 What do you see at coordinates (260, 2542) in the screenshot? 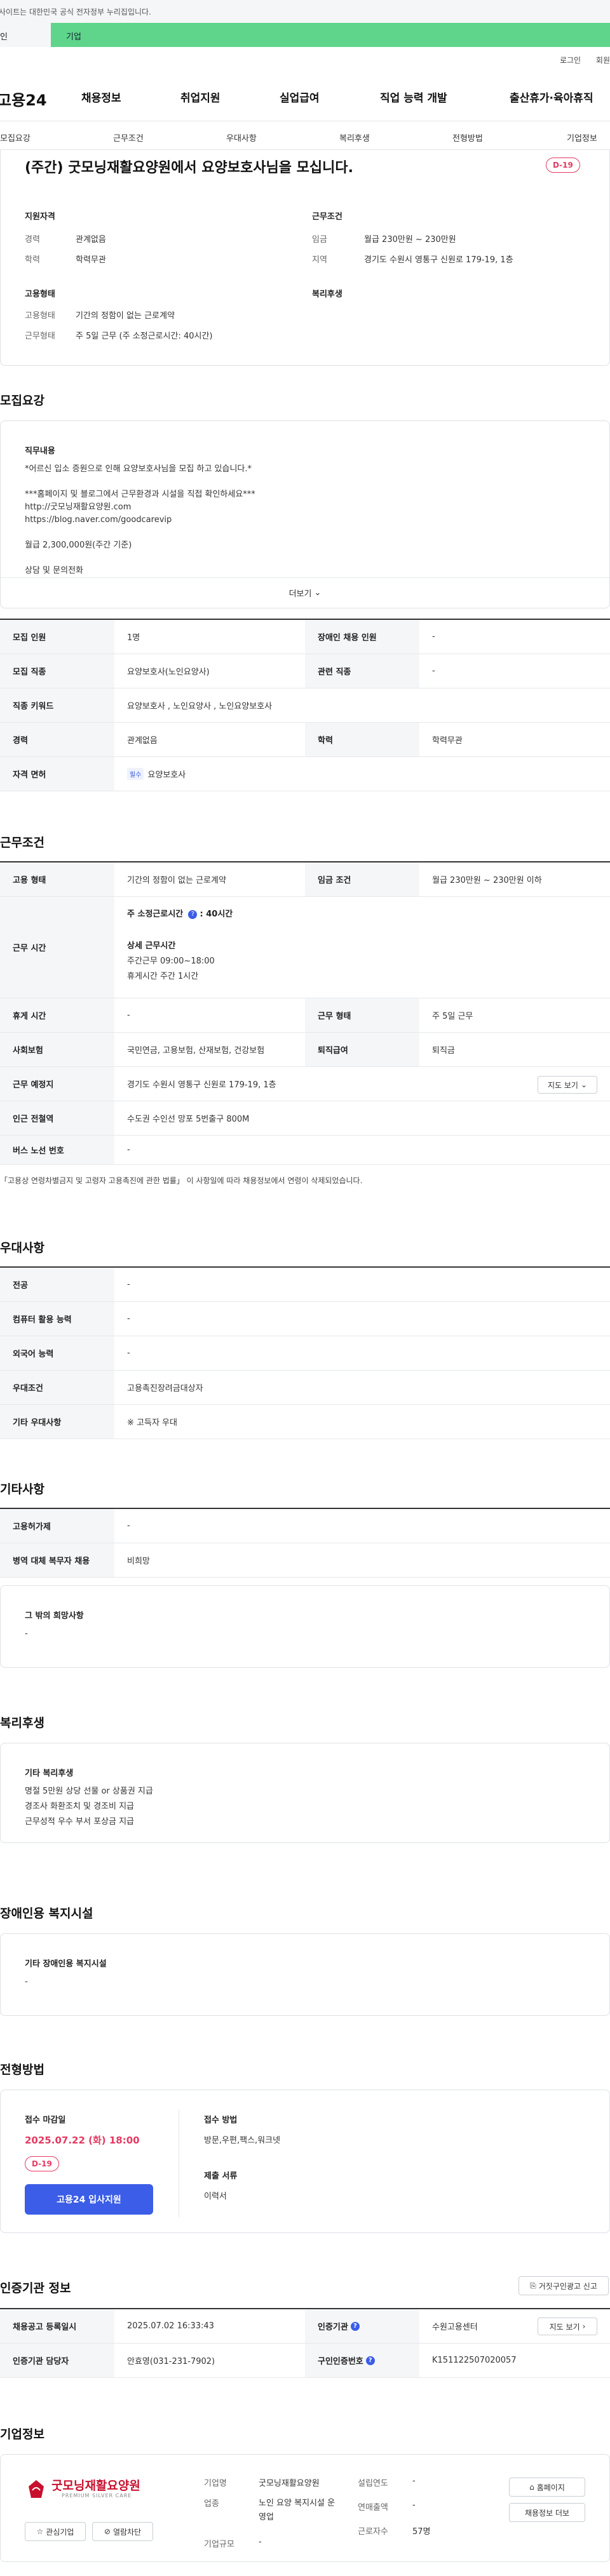
I see `company-size-value: -` at bounding box center [260, 2542].